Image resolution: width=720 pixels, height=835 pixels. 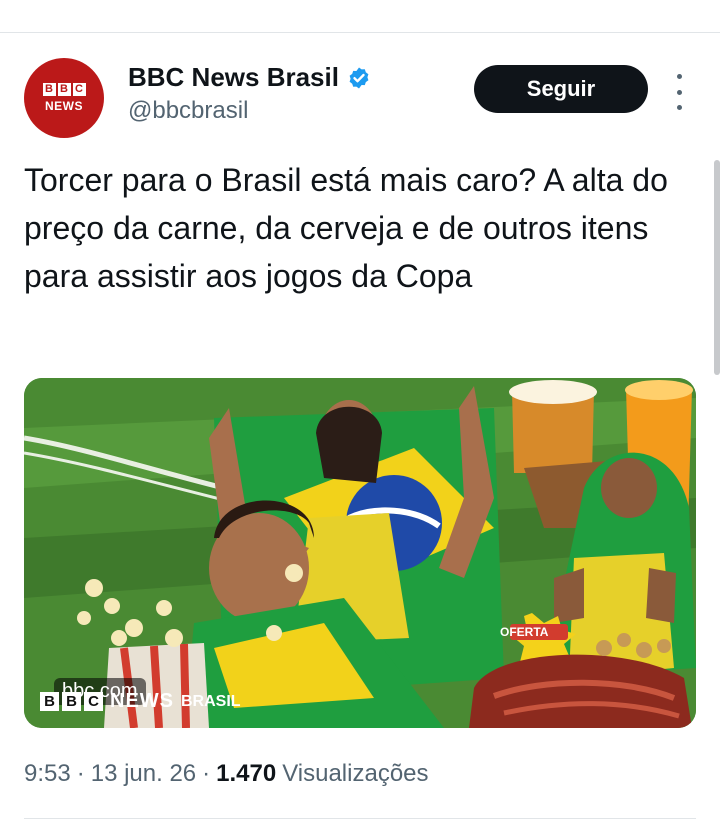 I want to click on bbc-logo: B B C, so click(x=64, y=89).